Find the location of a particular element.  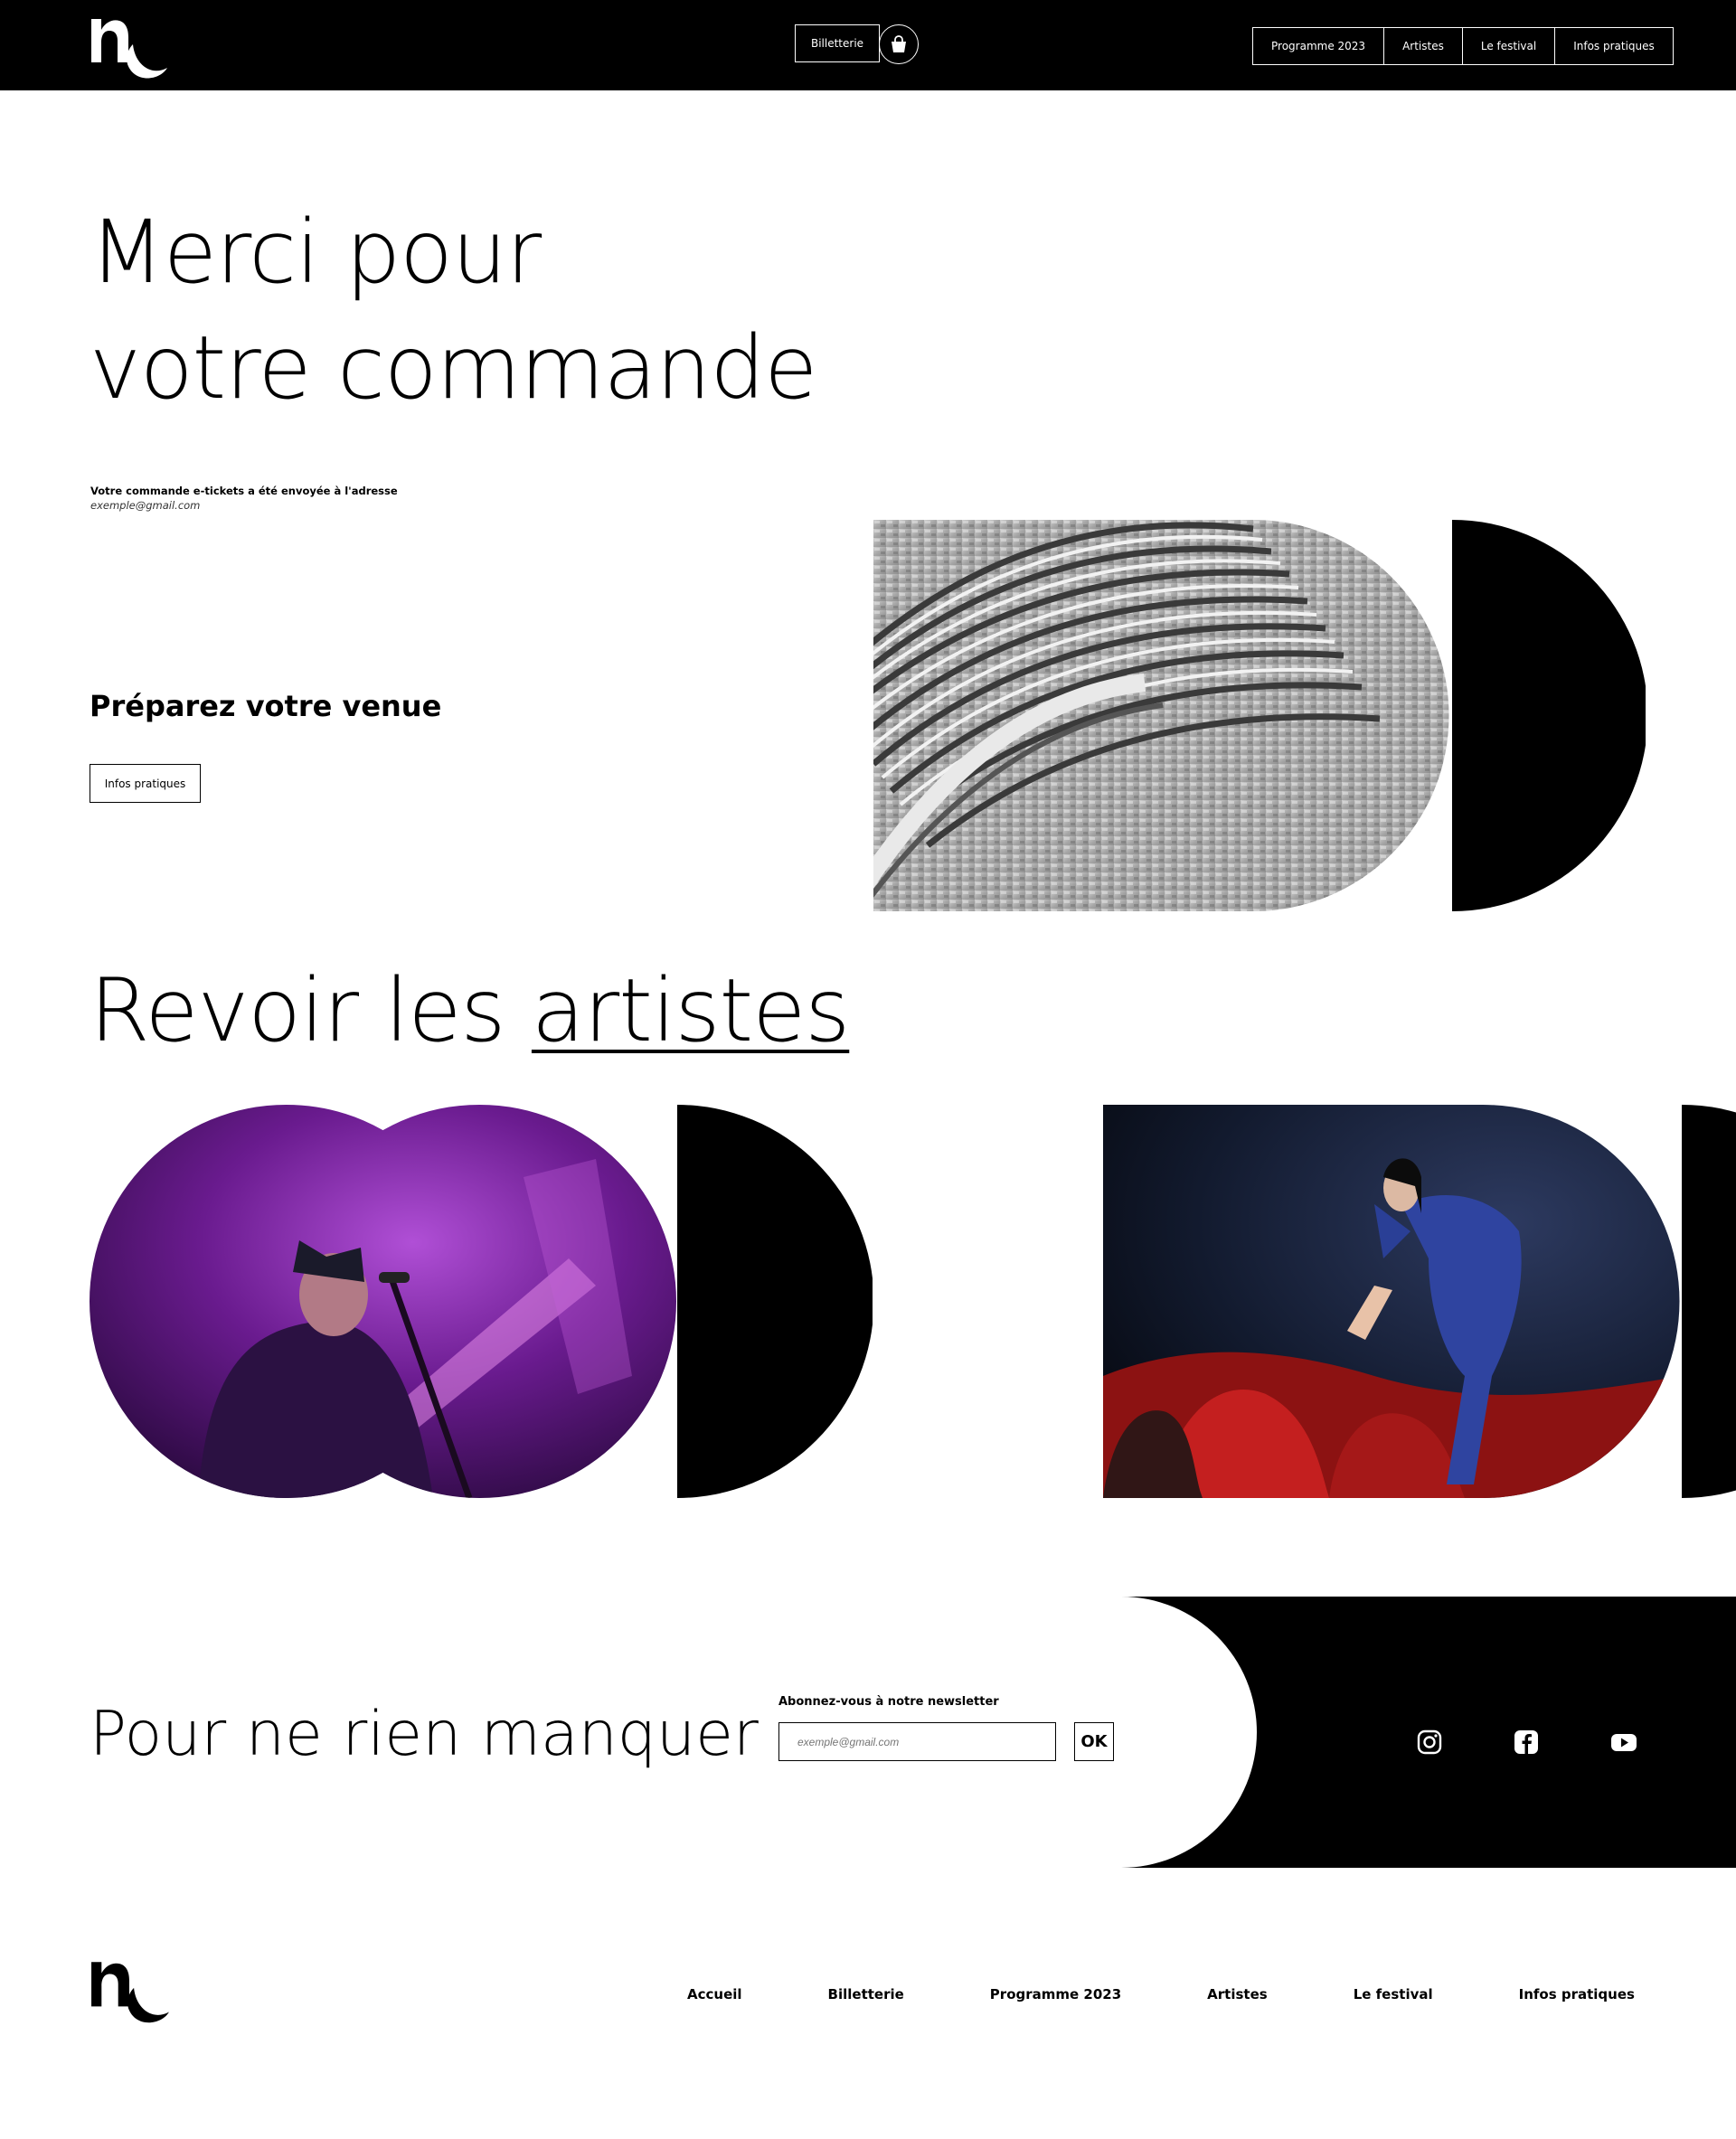

artist-photo-purple is located at coordinates (482, 1302).